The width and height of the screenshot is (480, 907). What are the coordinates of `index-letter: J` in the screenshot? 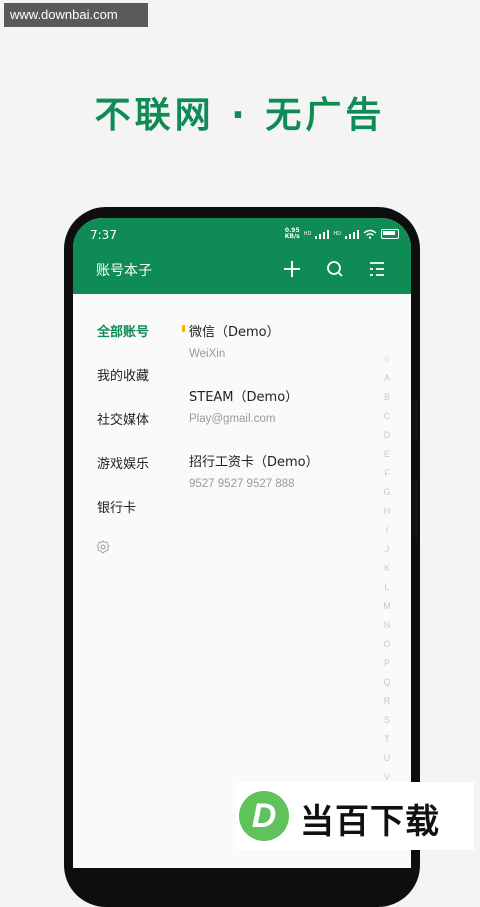 It's located at (387, 549).